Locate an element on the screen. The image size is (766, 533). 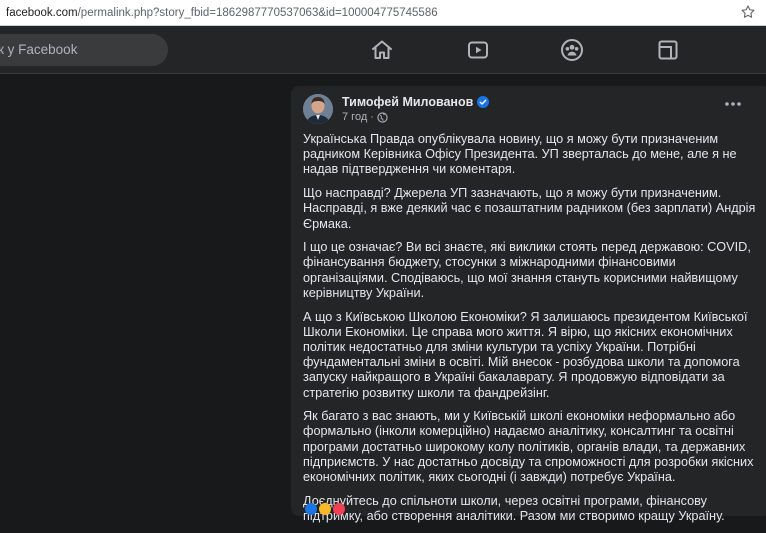
love-reaction-icon is located at coordinates (339, 509).